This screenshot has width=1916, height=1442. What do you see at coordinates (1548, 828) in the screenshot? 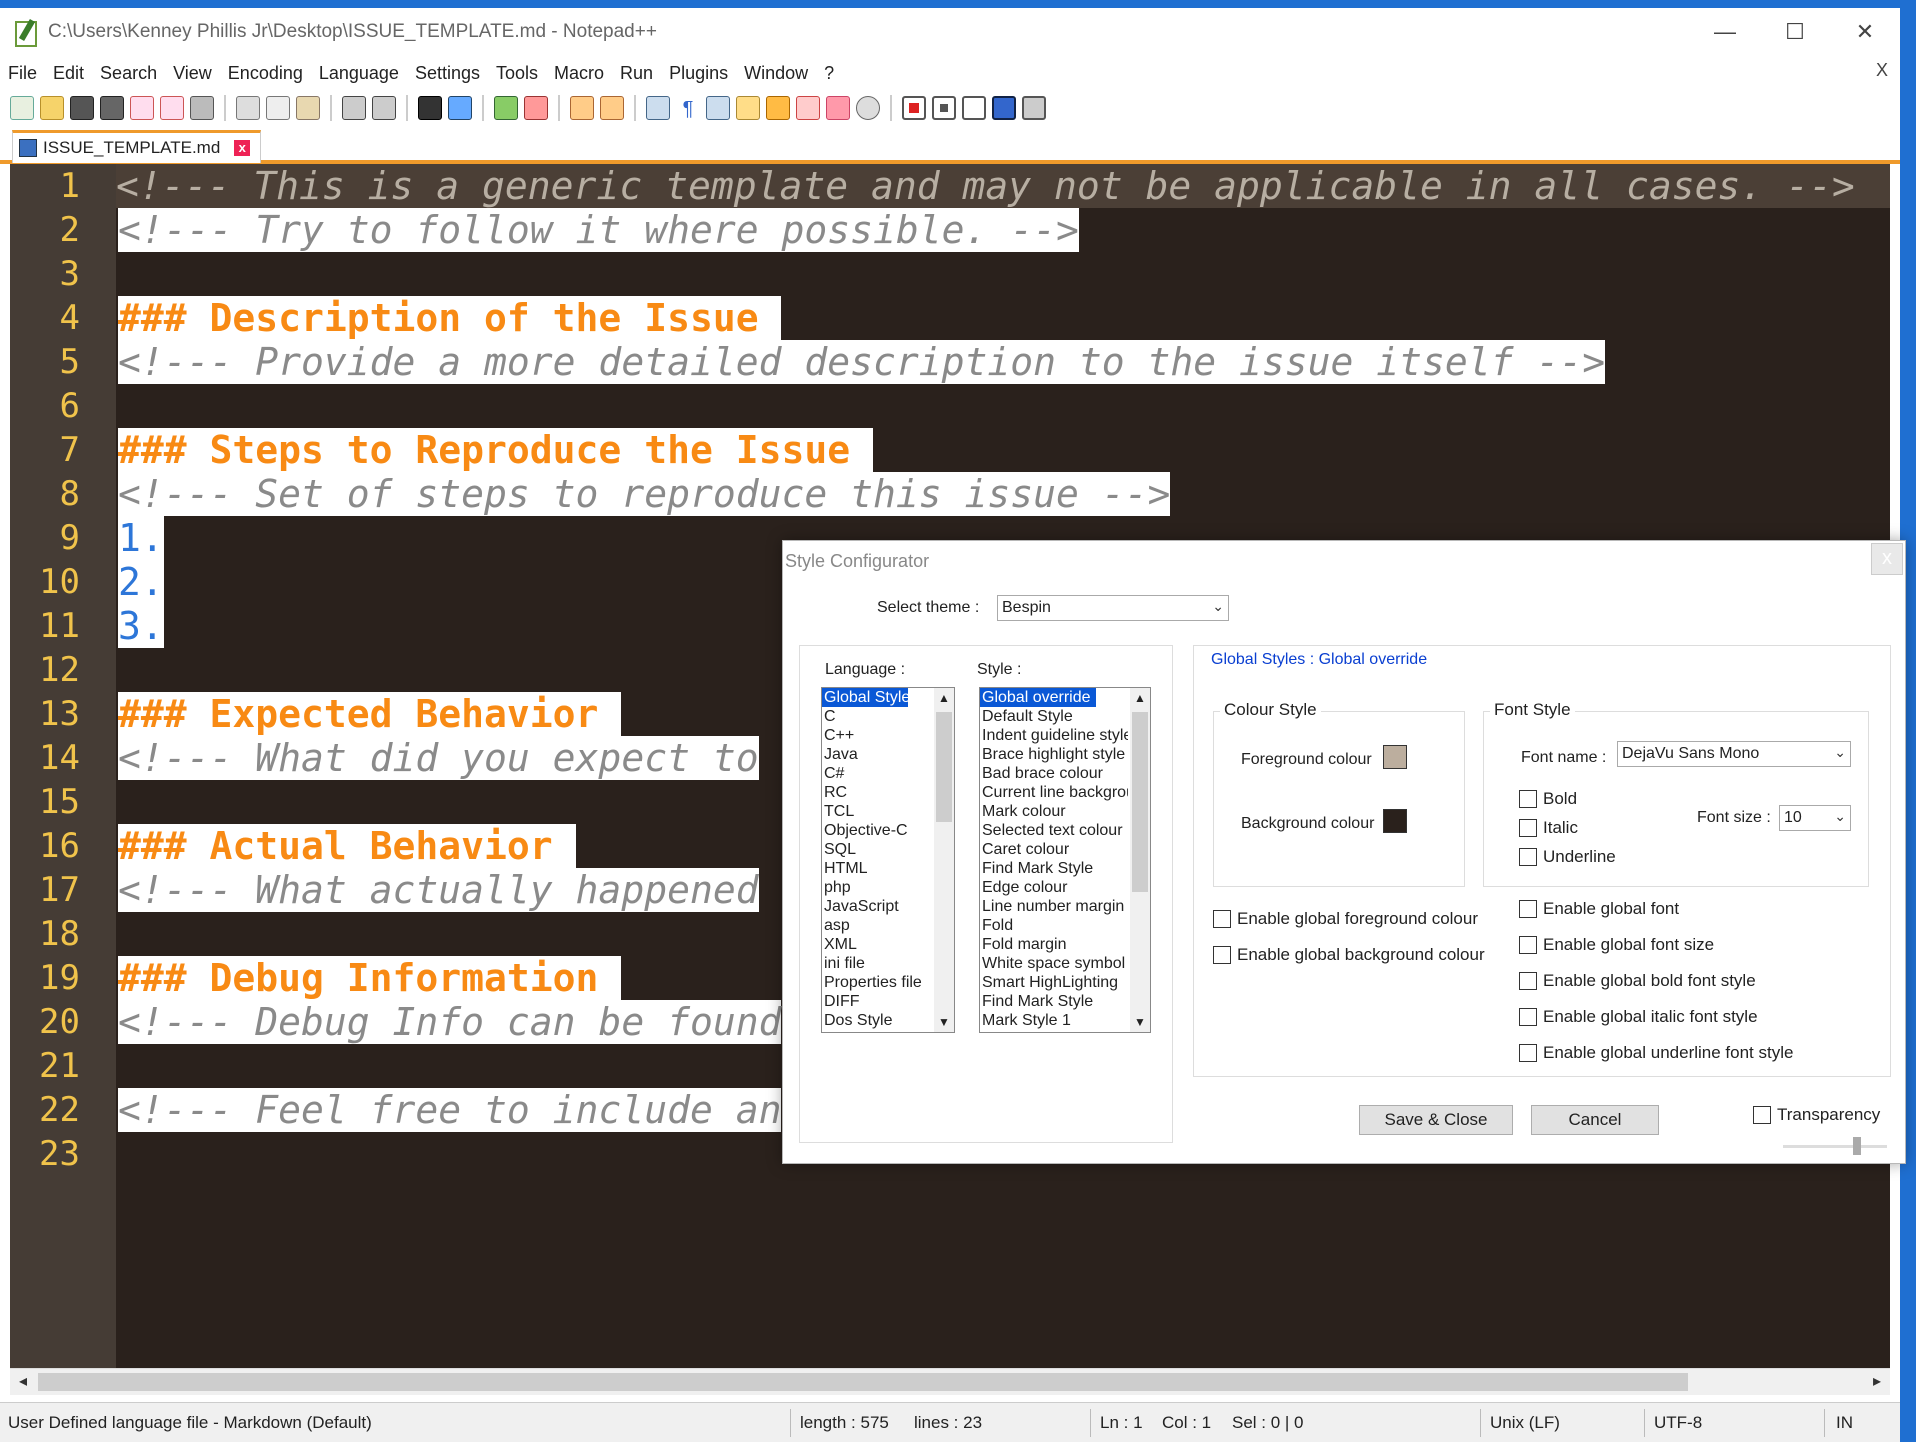
I see `italic-checkbox: Italic` at bounding box center [1548, 828].